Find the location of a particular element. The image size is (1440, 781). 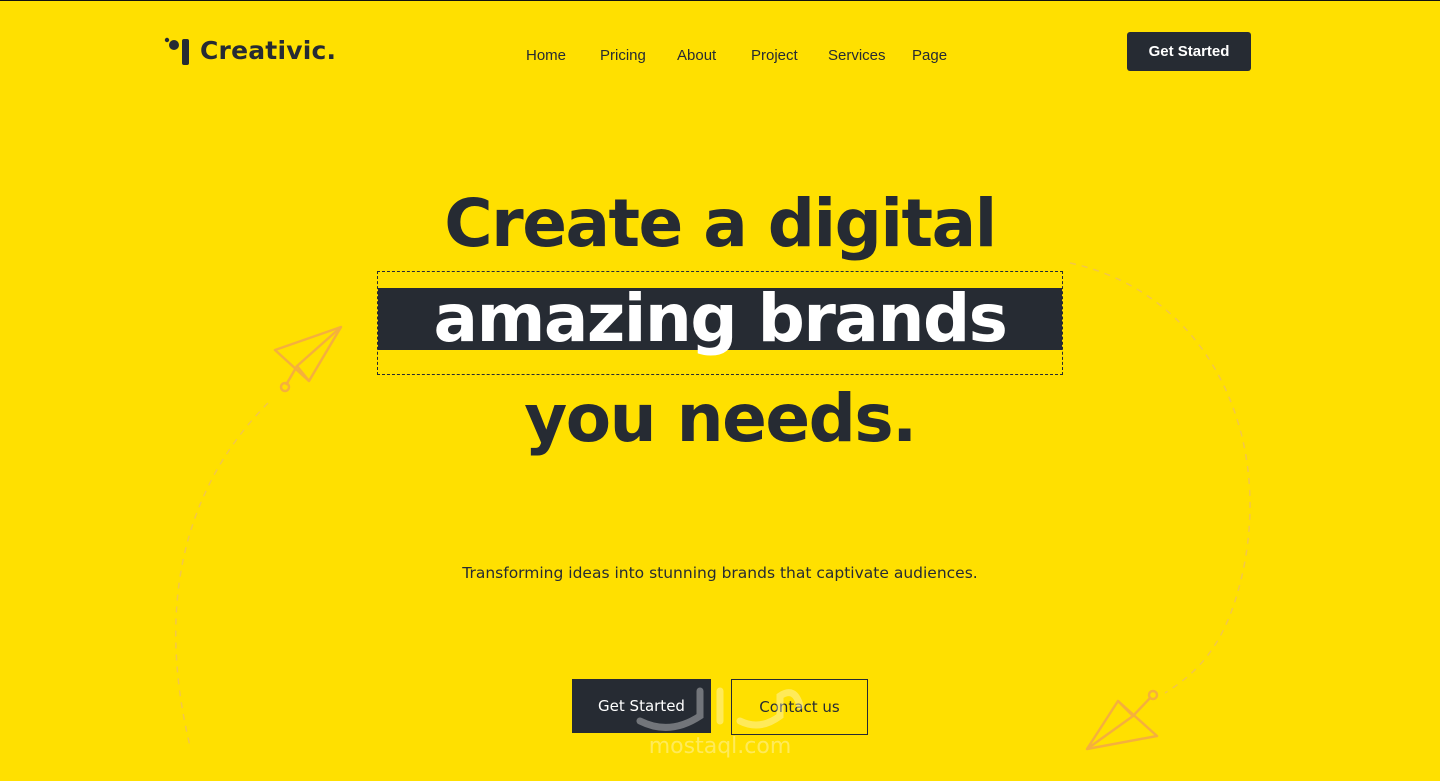

hero-title-line-3: you needs. is located at coordinates (720, 418).